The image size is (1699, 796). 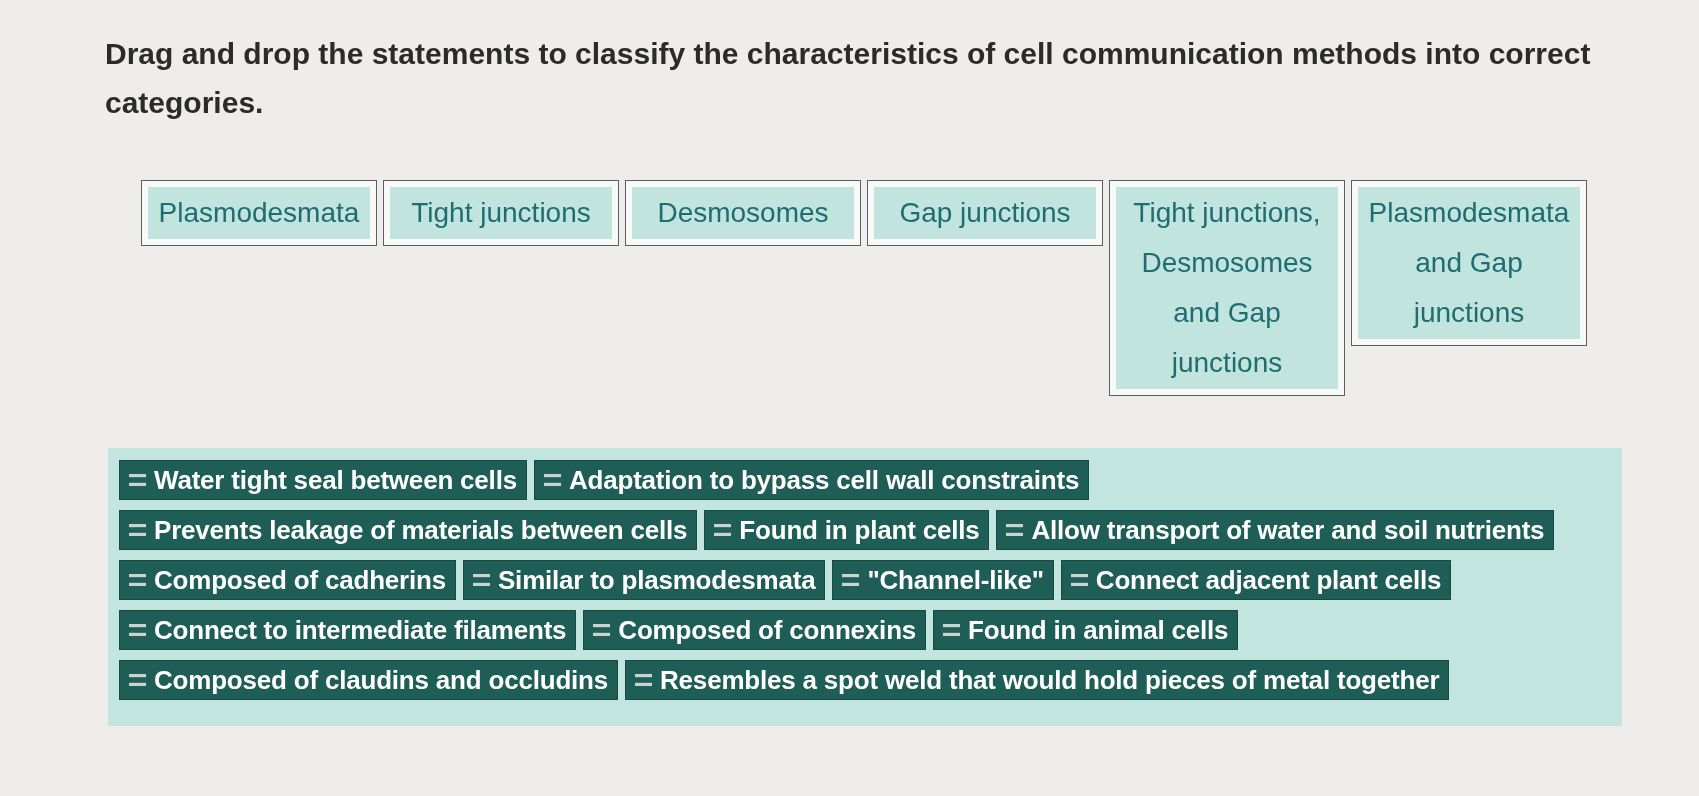 What do you see at coordinates (1256, 580) in the screenshot?
I see `statement-tile: Connect adjacent plant cells` at bounding box center [1256, 580].